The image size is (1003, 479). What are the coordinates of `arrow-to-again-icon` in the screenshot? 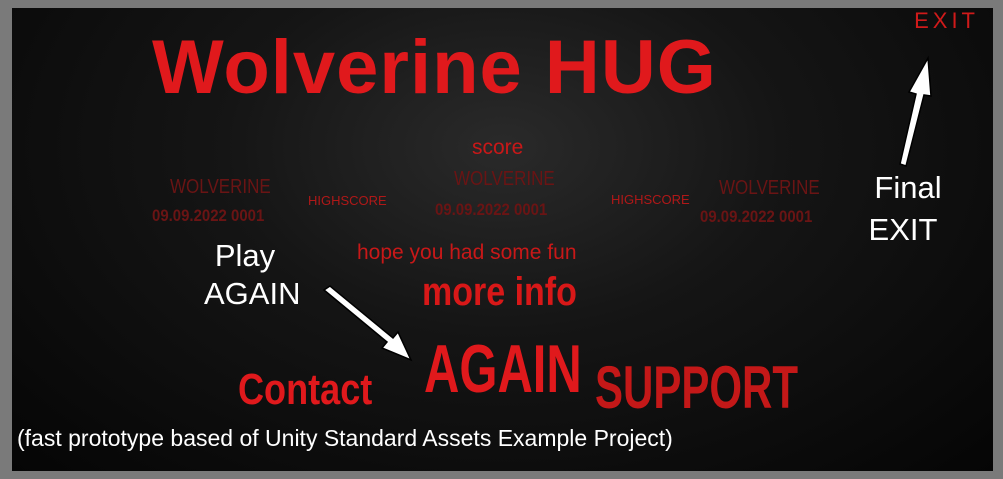 It's located at (367, 323).